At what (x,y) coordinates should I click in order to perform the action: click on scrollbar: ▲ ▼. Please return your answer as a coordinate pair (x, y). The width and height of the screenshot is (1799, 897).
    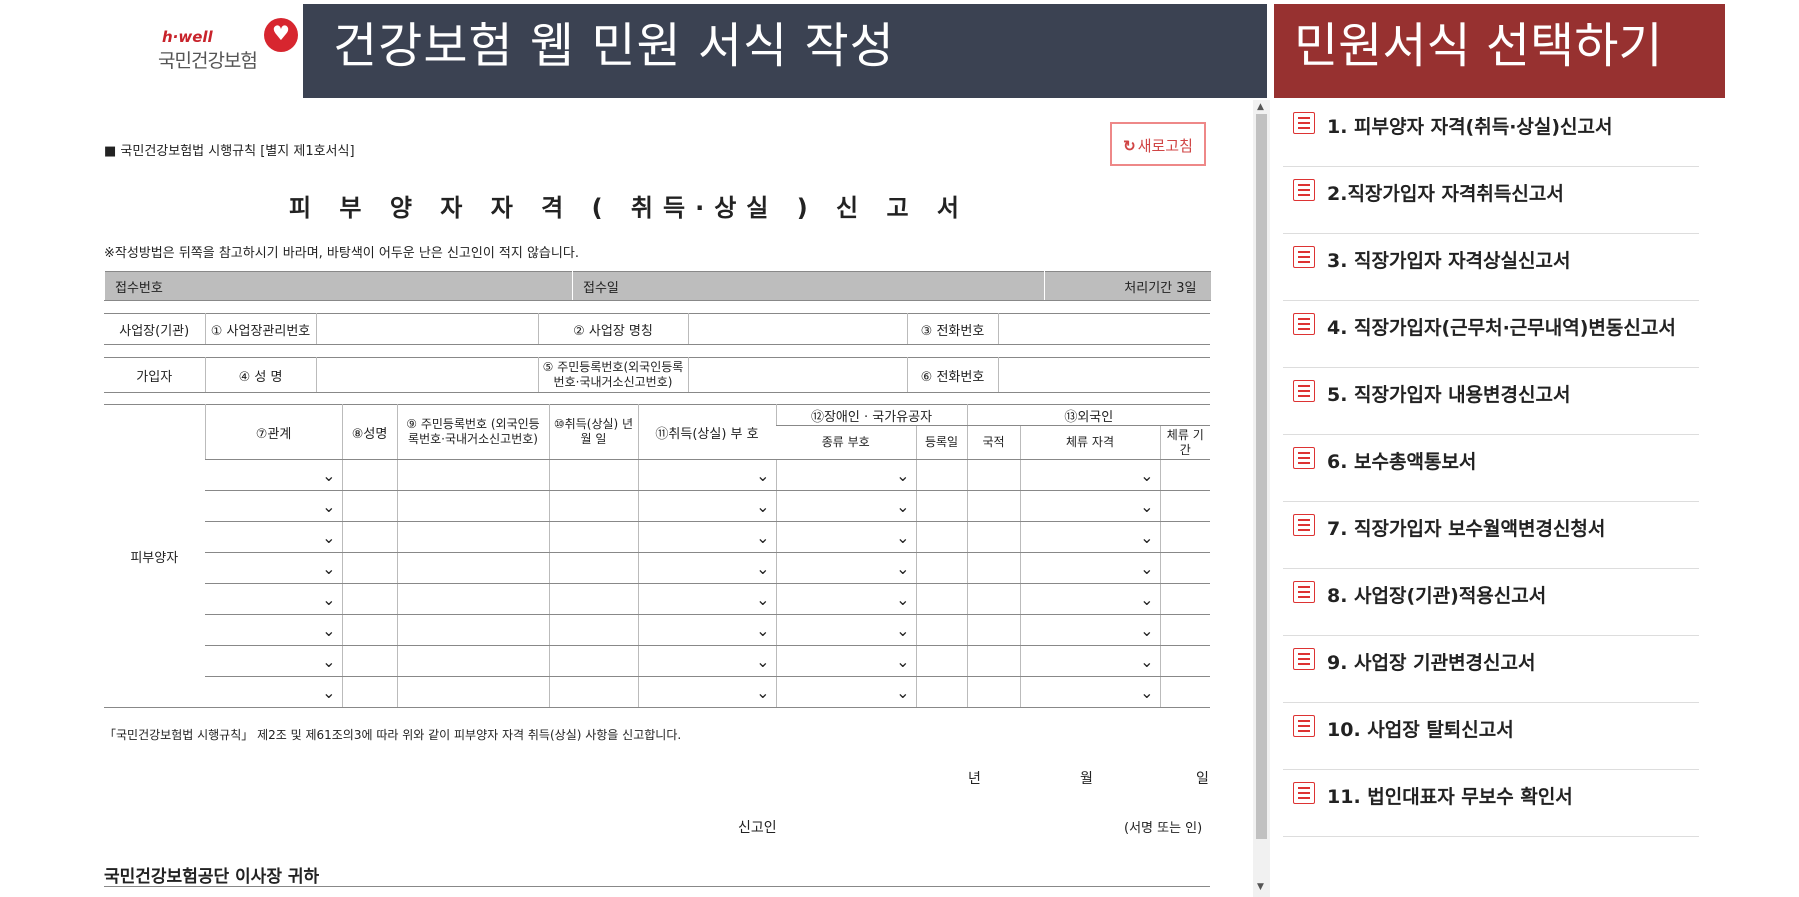
    Looking at the image, I should click on (1261, 498).